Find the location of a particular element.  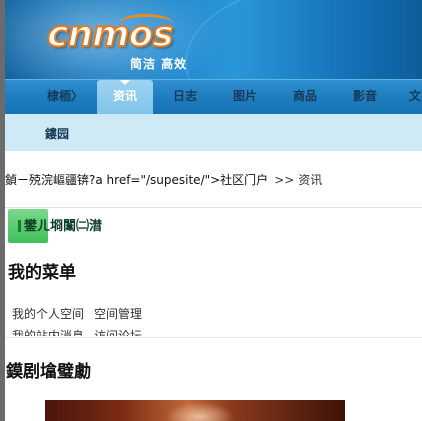

my-menu-links: 我的个人空间 空间管理 我的站内消息 访问论坛 is located at coordinates (112, 319).